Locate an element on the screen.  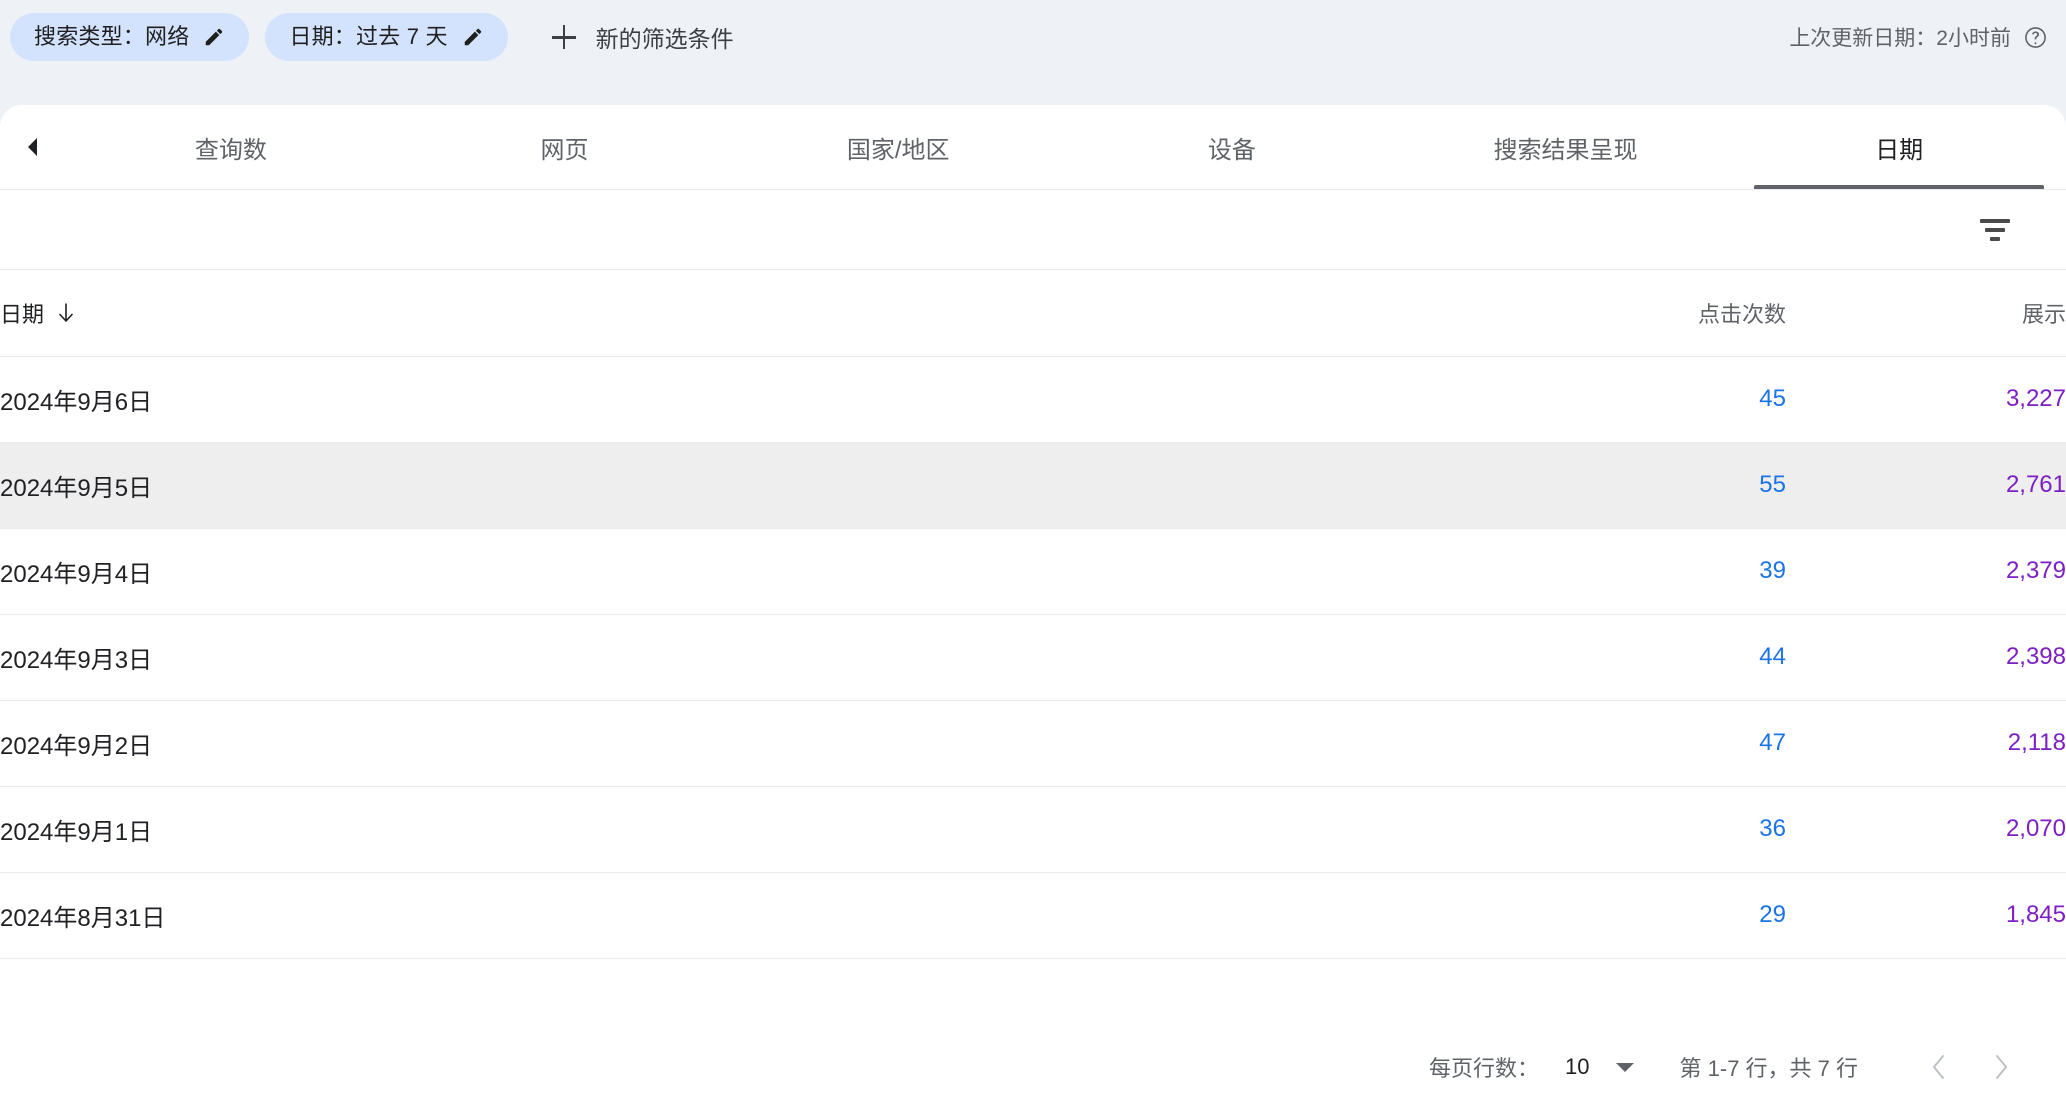
tab-dates: 日期 is located at coordinates (1899, 147).